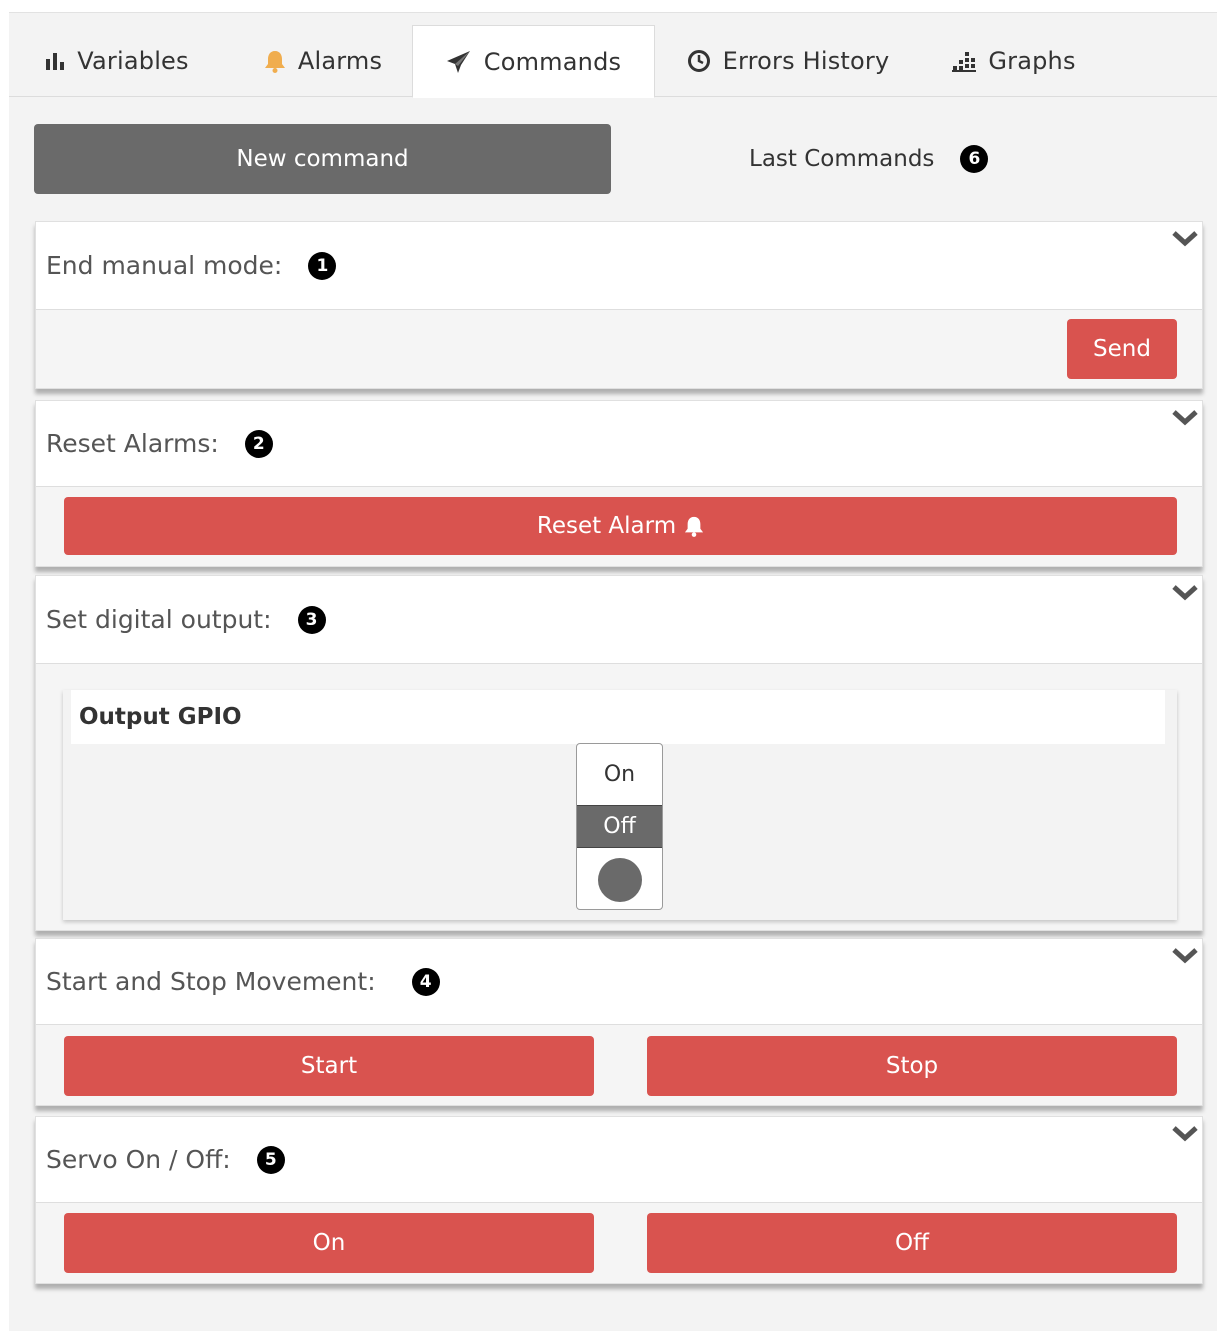 Image resolution: width=1217 pixels, height=1331 pixels. What do you see at coordinates (340, 61) in the screenshot?
I see `tab-label: Alarms` at bounding box center [340, 61].